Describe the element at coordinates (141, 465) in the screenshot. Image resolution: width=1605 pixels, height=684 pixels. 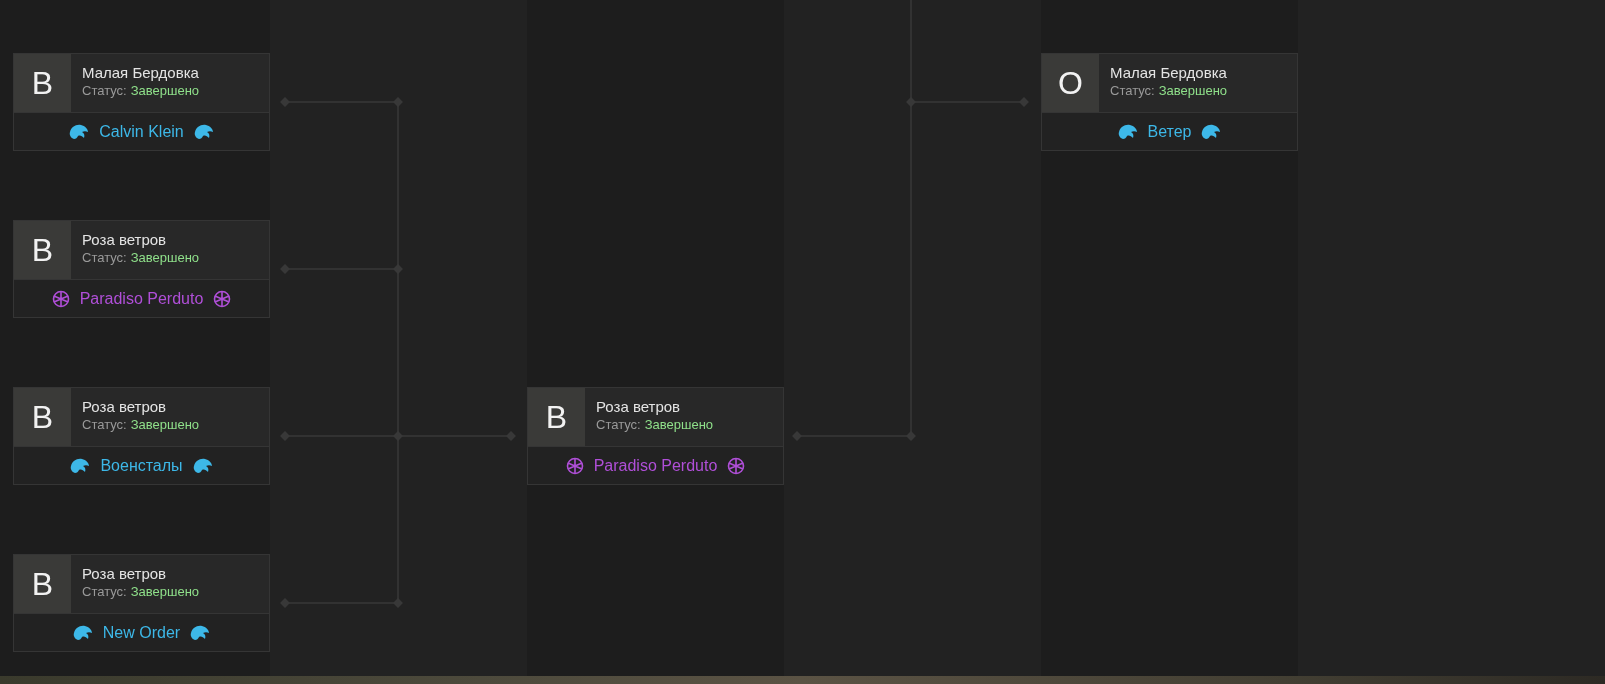
I see `opponent-name: Военсталы` at that location.